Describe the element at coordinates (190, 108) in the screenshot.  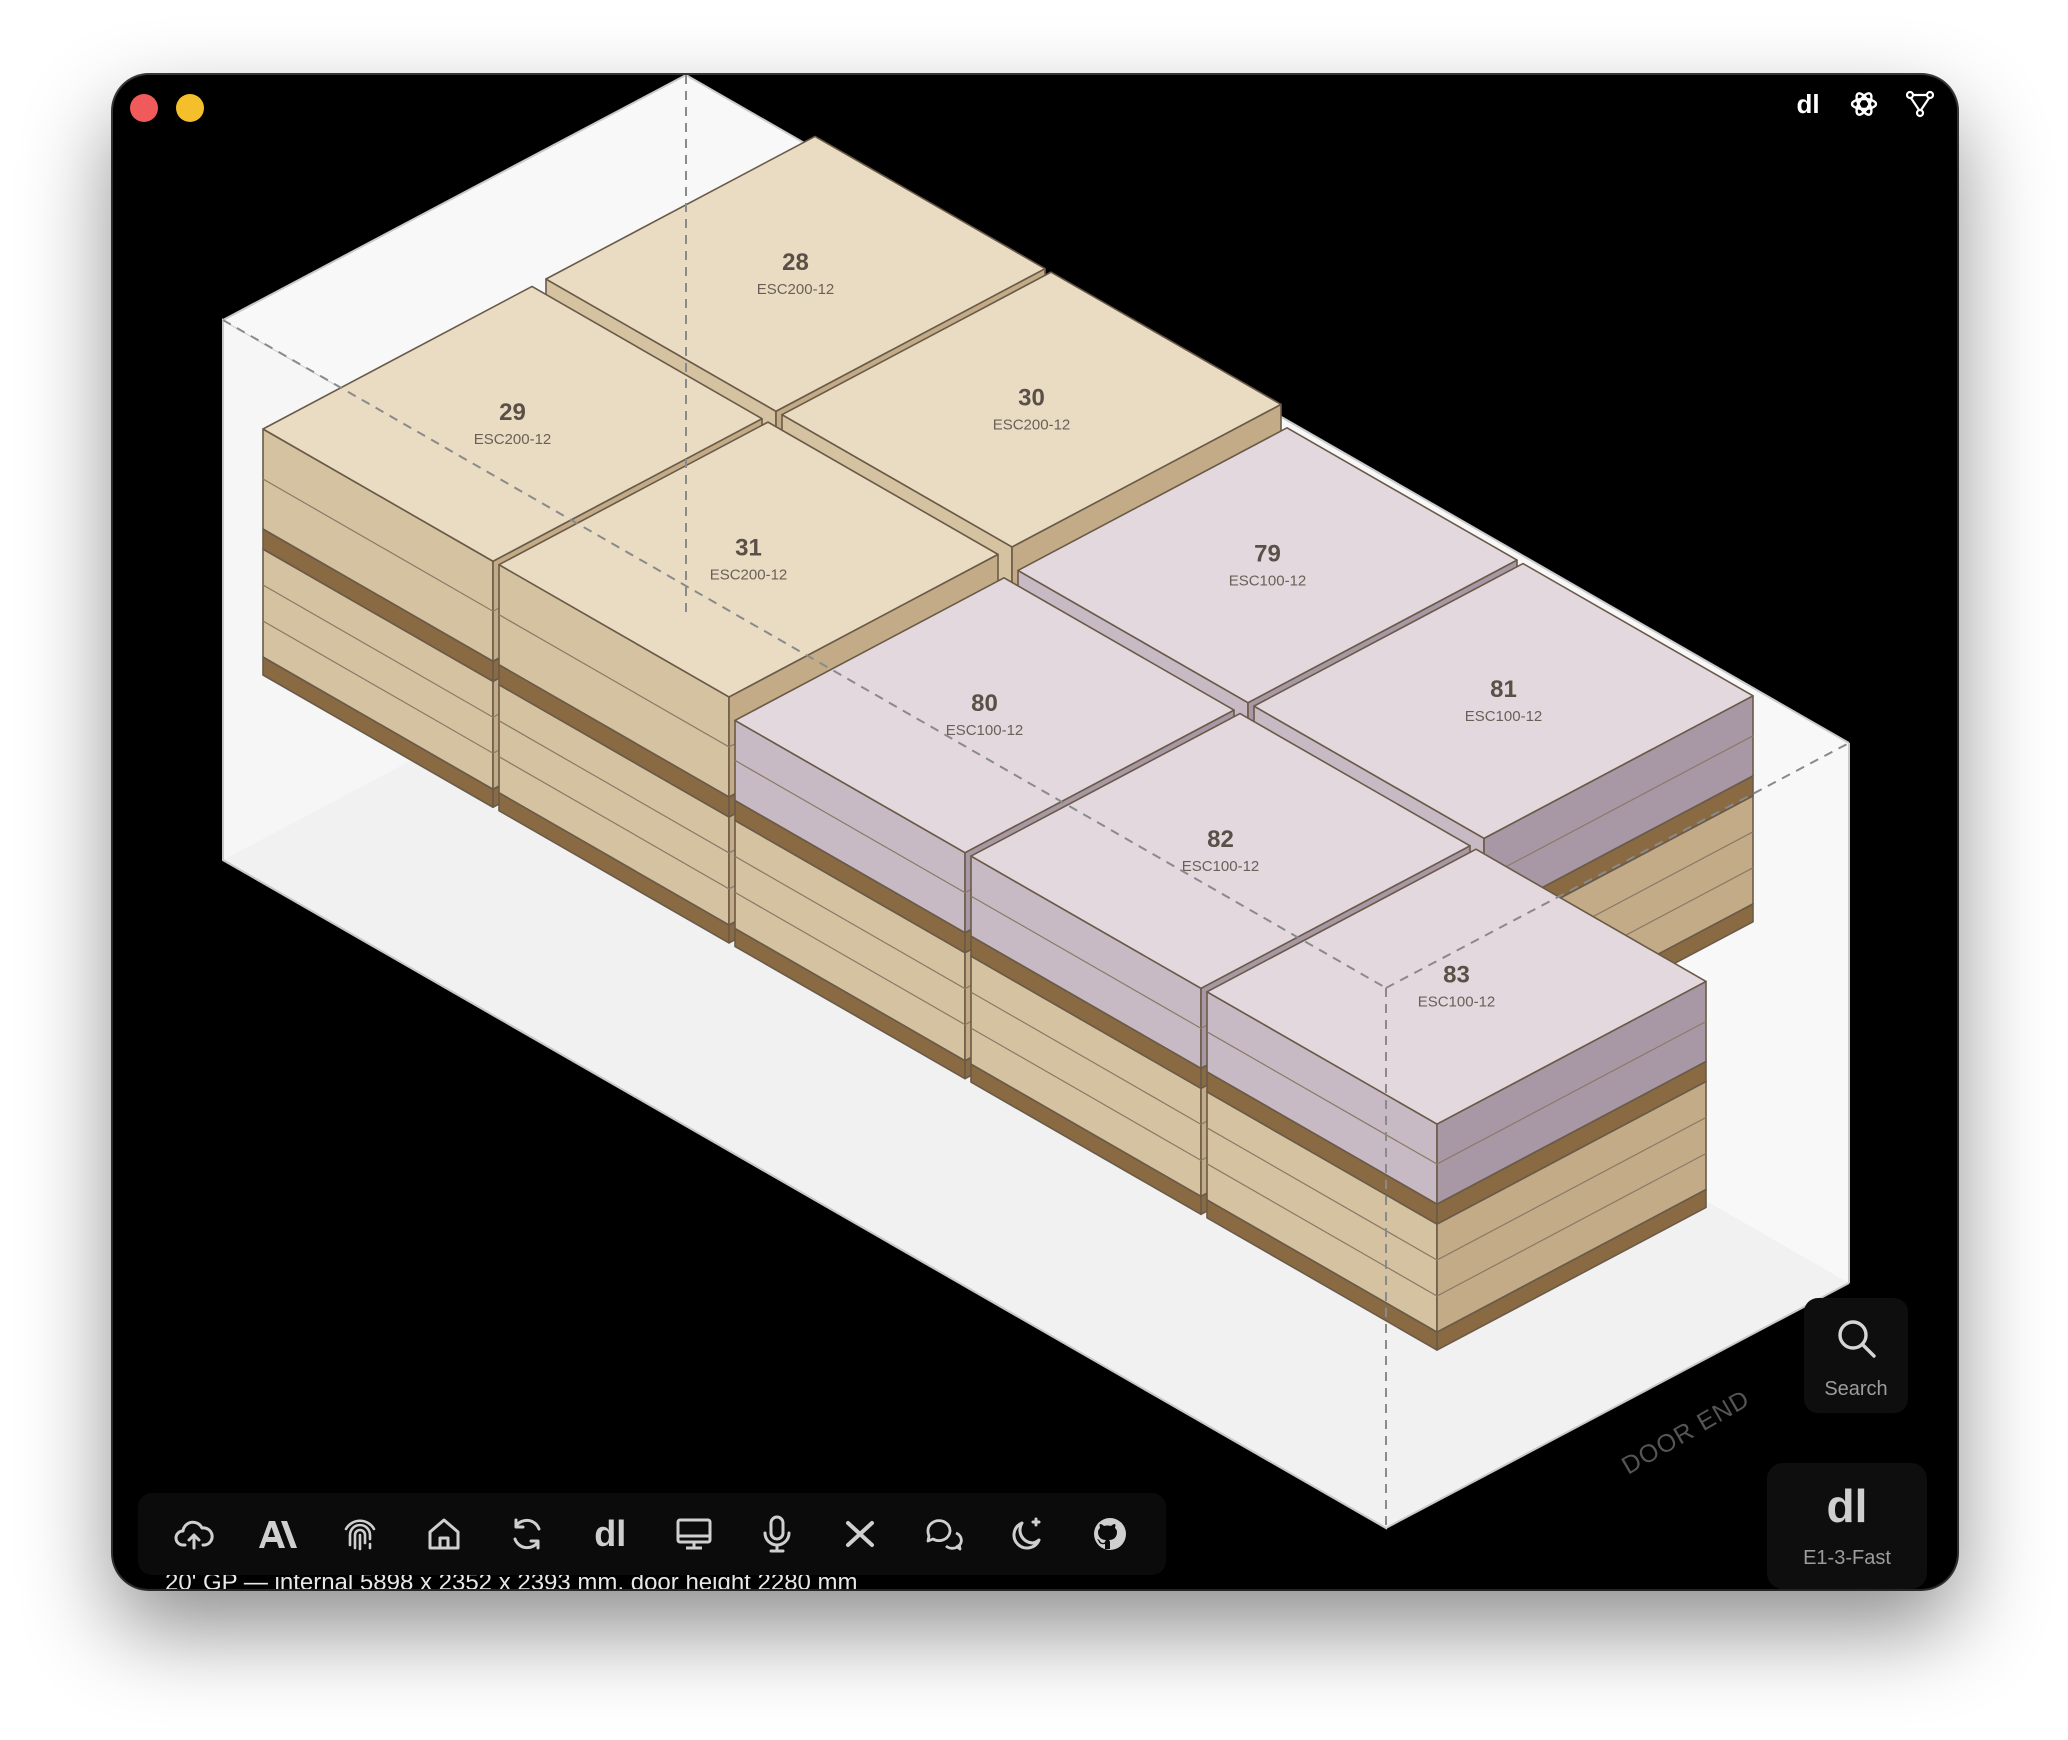
I see `minimize-window-button` at that location.